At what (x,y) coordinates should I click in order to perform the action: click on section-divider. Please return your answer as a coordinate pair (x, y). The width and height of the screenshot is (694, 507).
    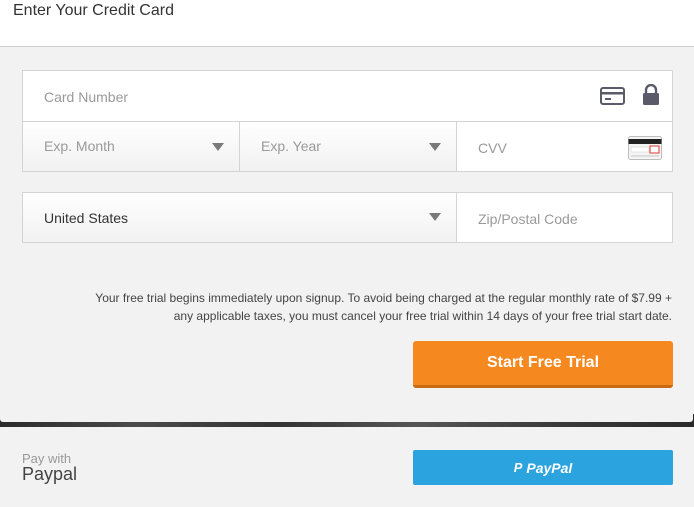
    Looking at the image, I should click on (347, 420).